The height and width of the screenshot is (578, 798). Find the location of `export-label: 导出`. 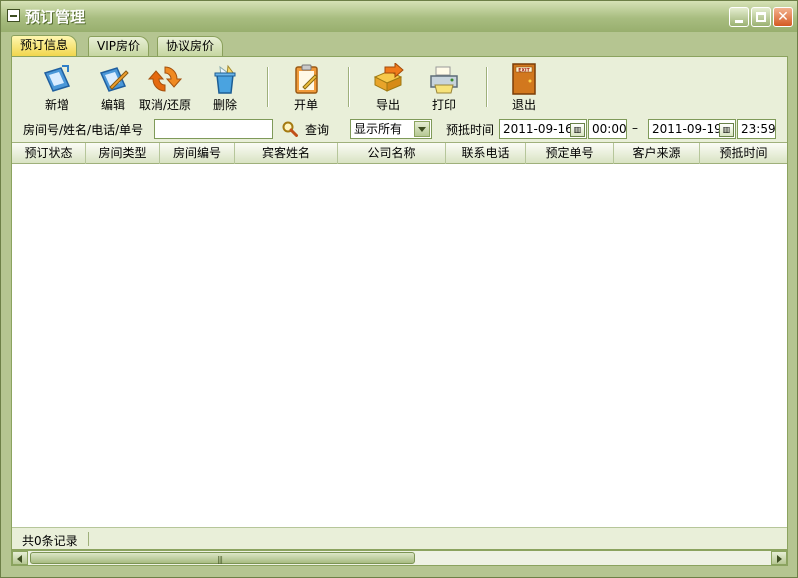

export-label: 导出 is located at coordinates (387, 105).